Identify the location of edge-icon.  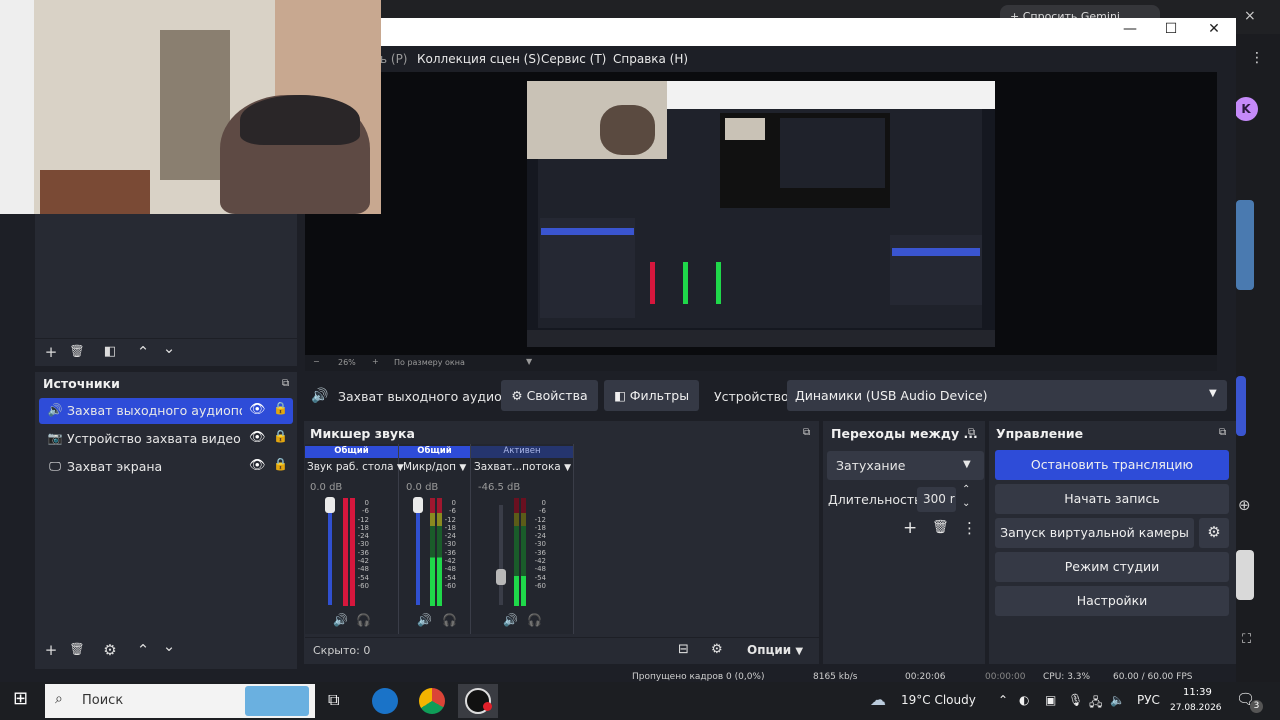
(385, 701).